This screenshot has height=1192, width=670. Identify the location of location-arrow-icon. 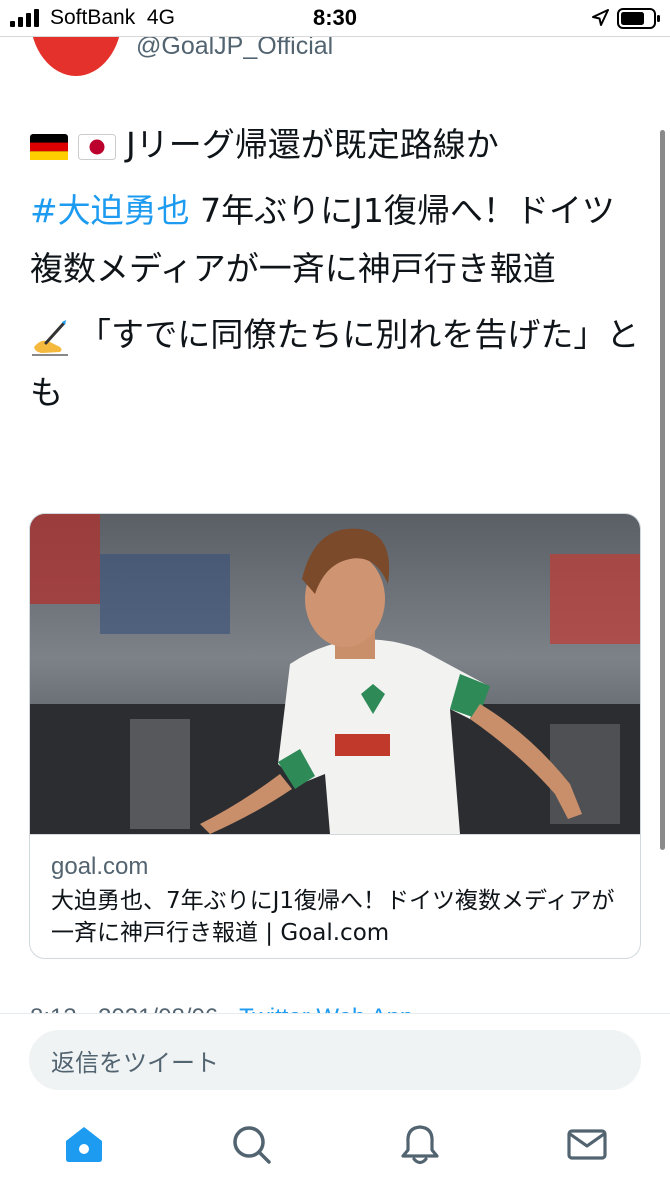
(600, 17).